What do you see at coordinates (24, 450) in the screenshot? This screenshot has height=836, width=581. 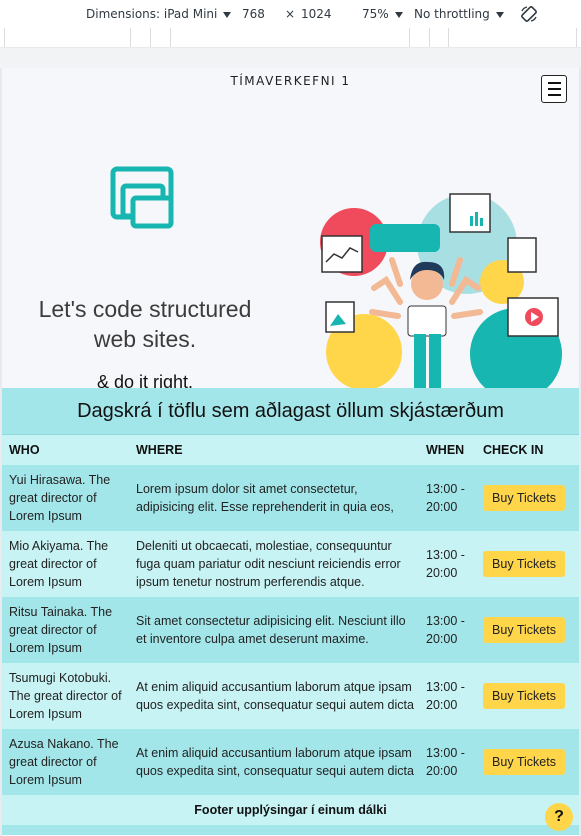 I see `header-who: WHO` at bounding box center [24, 450].